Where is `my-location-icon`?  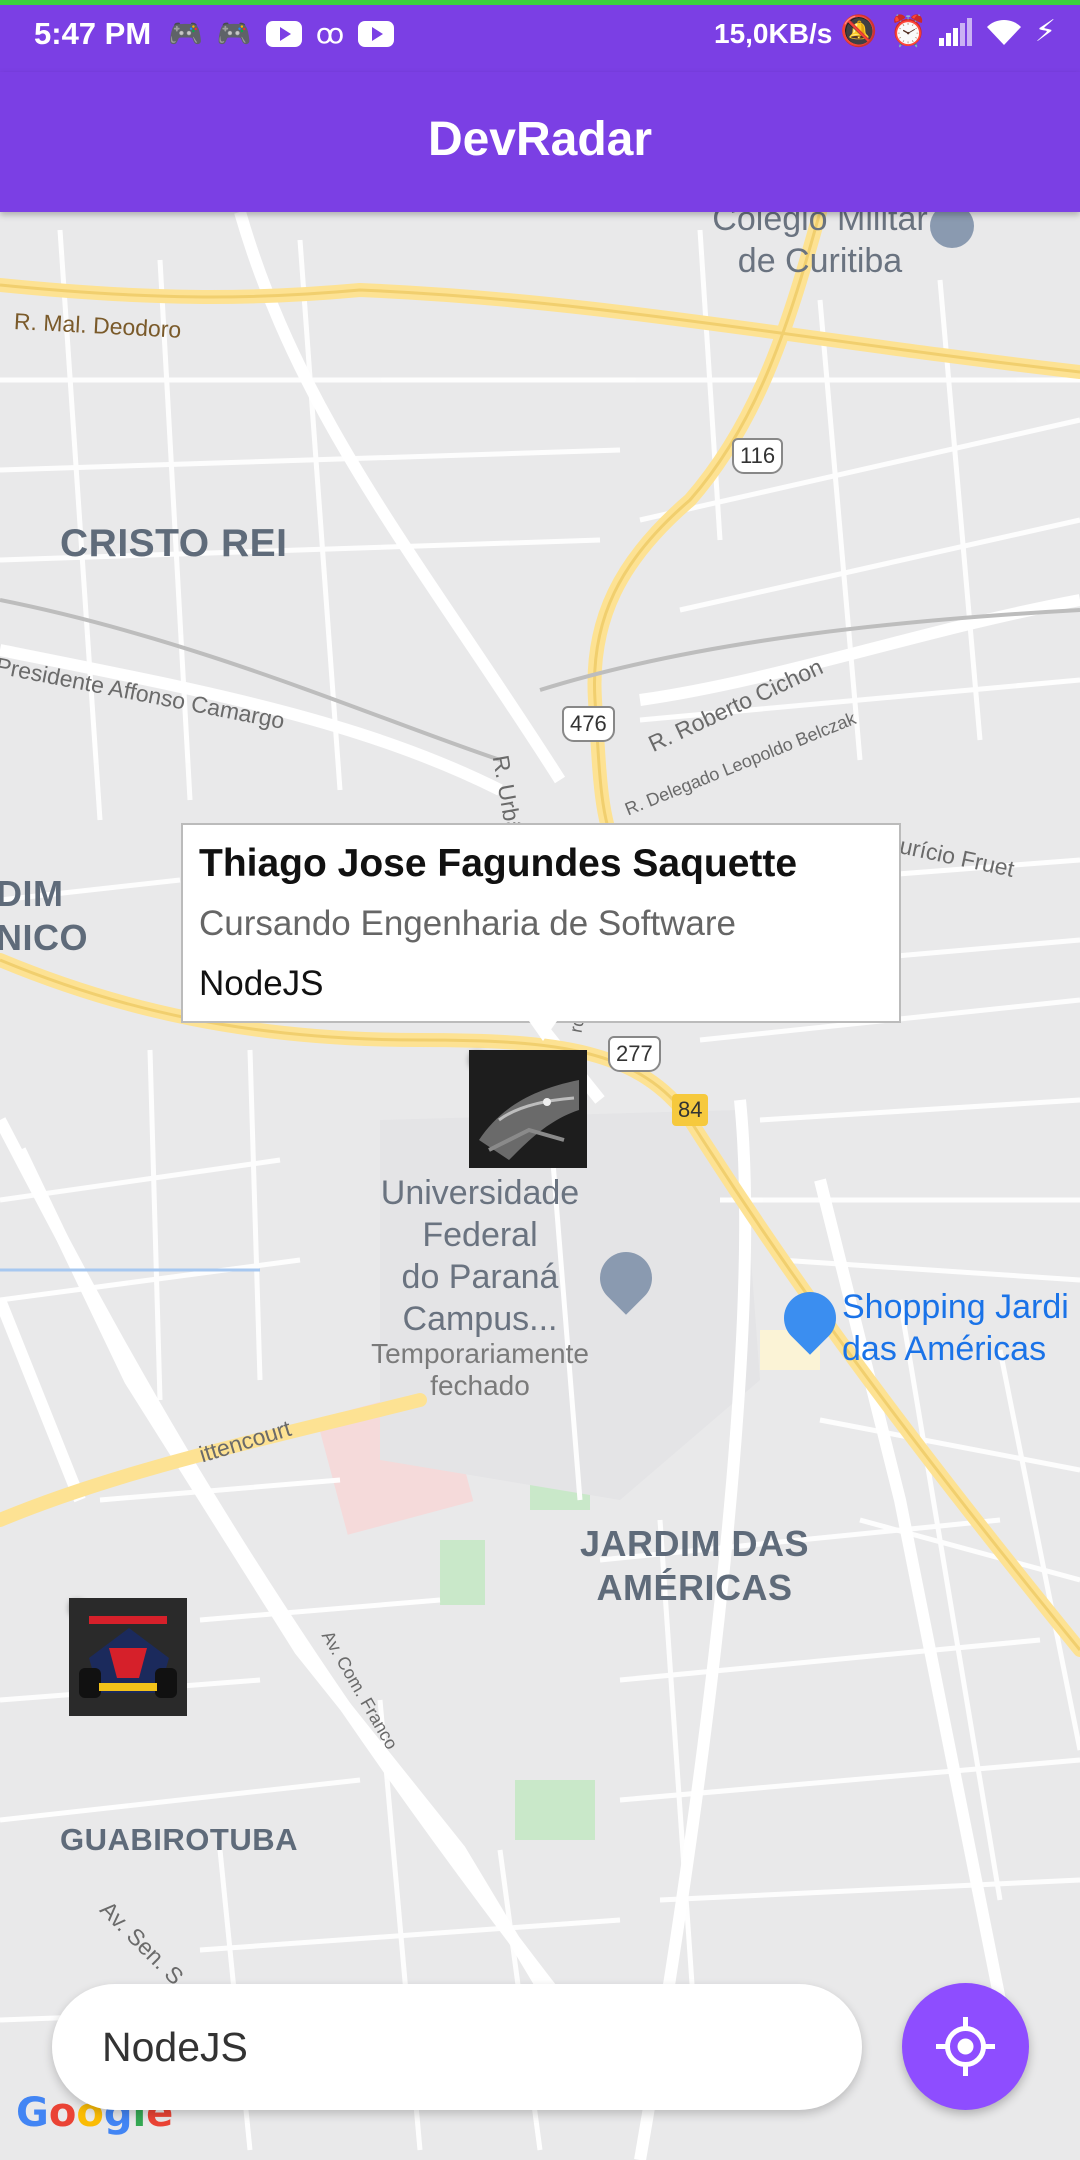
my-location-icon is located at coordinates (965, 2046).